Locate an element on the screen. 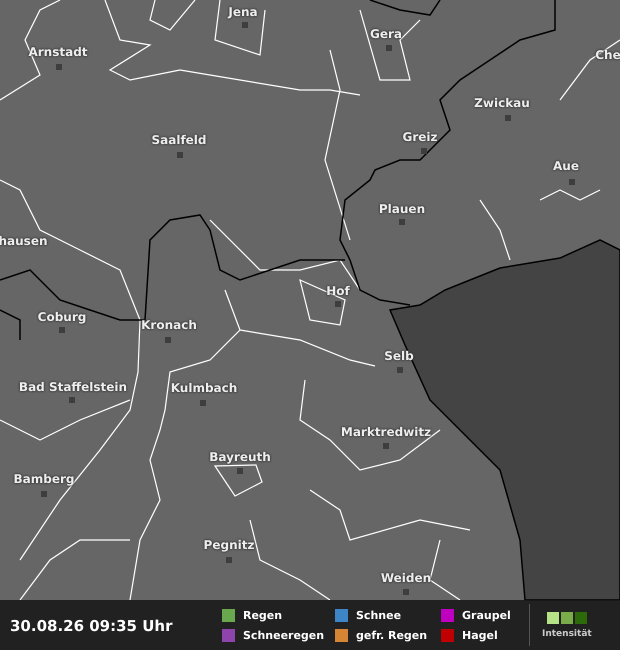 Image resolution: width=620 pixels, height=650 pixels. intensity-label: Intensität is located at coordinates (567, 633).